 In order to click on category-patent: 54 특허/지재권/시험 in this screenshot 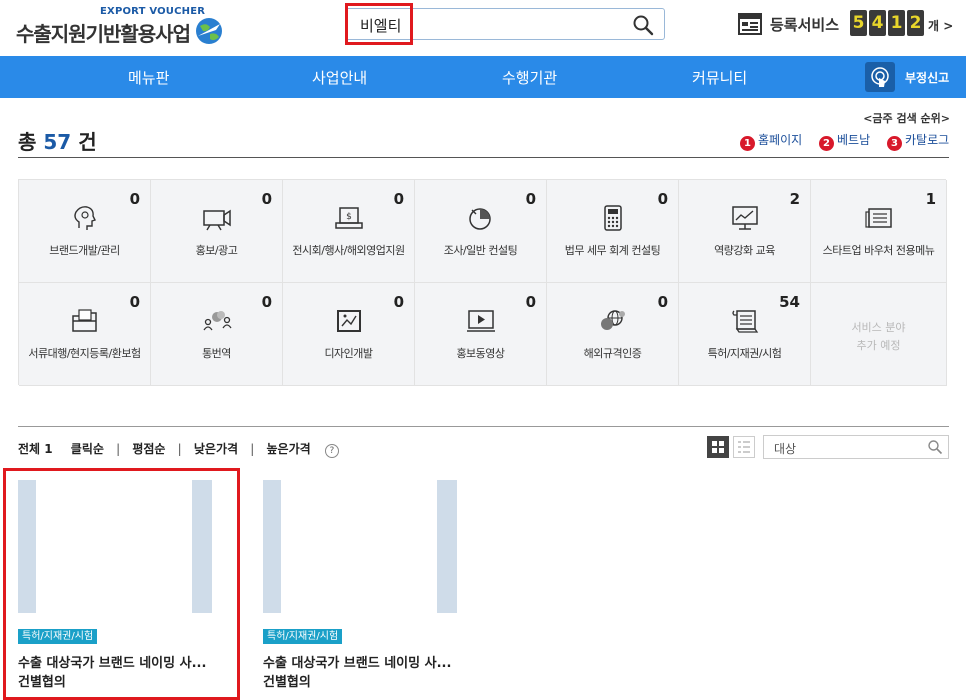, I will do `click(745, 334)`.